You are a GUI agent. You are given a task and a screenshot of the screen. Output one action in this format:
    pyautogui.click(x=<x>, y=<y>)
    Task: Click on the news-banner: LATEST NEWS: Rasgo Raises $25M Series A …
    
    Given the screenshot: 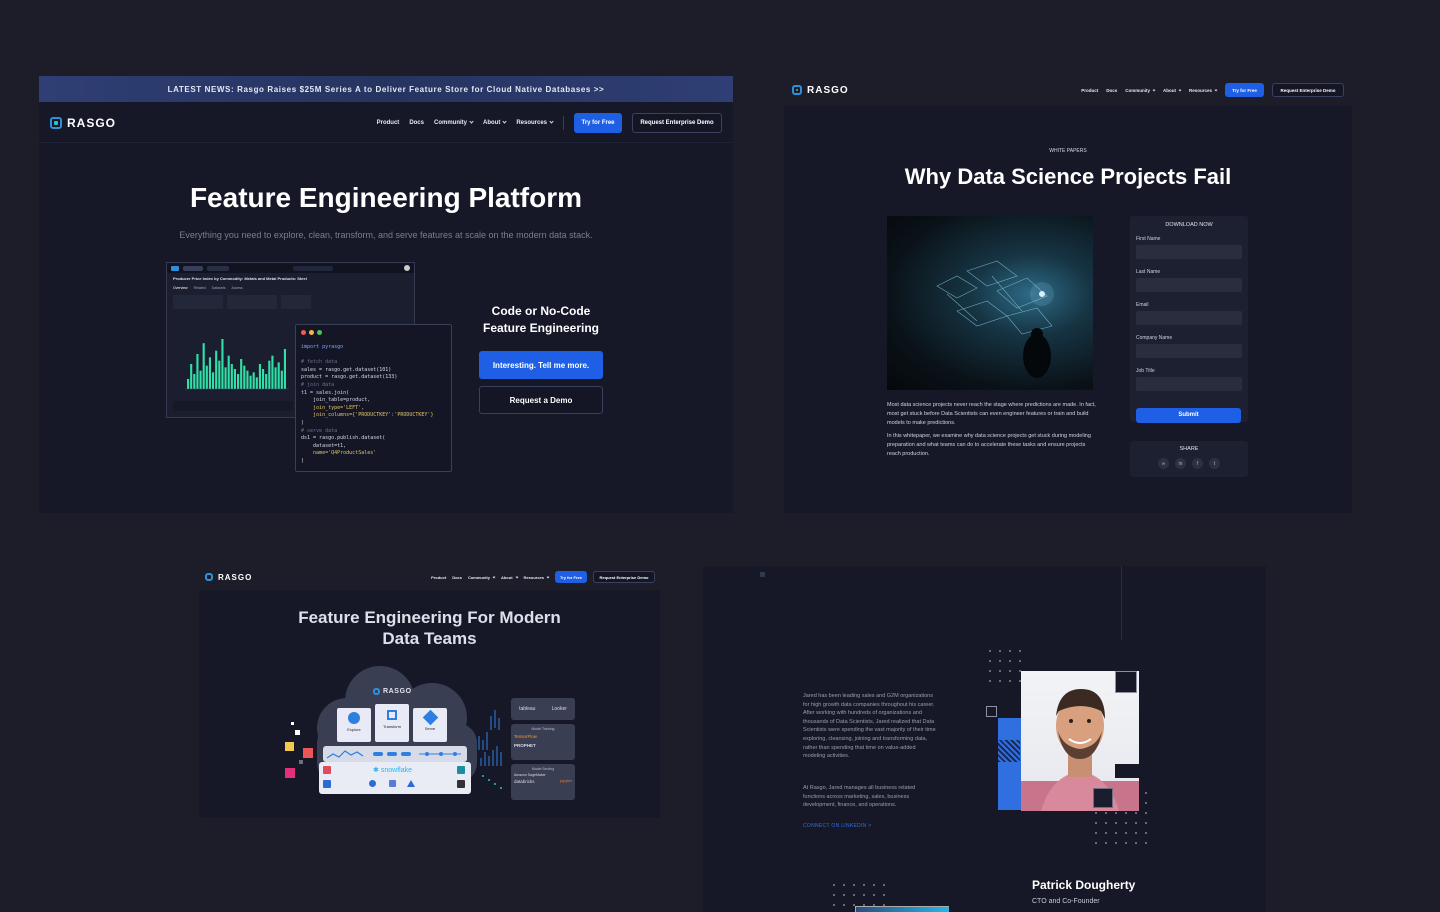 What is the action you would take?
    pyautogui.click(x=386, y=89)
    